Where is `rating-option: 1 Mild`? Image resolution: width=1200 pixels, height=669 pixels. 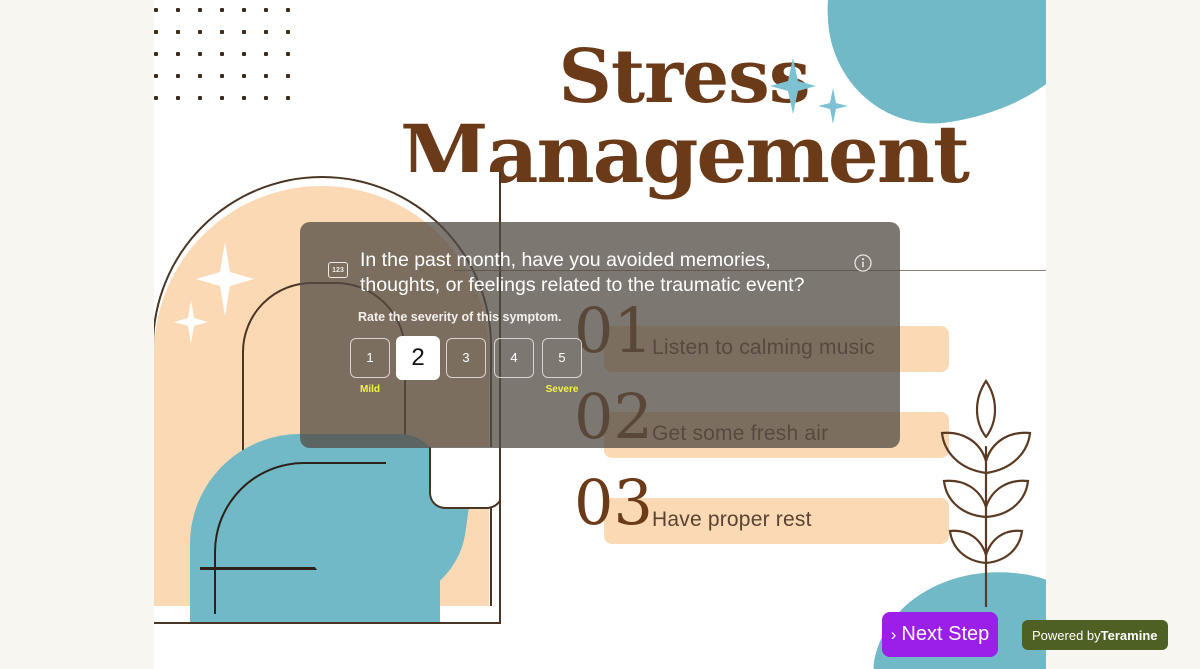 rating-option: 1 Mild is located at coordinates (370, 366).